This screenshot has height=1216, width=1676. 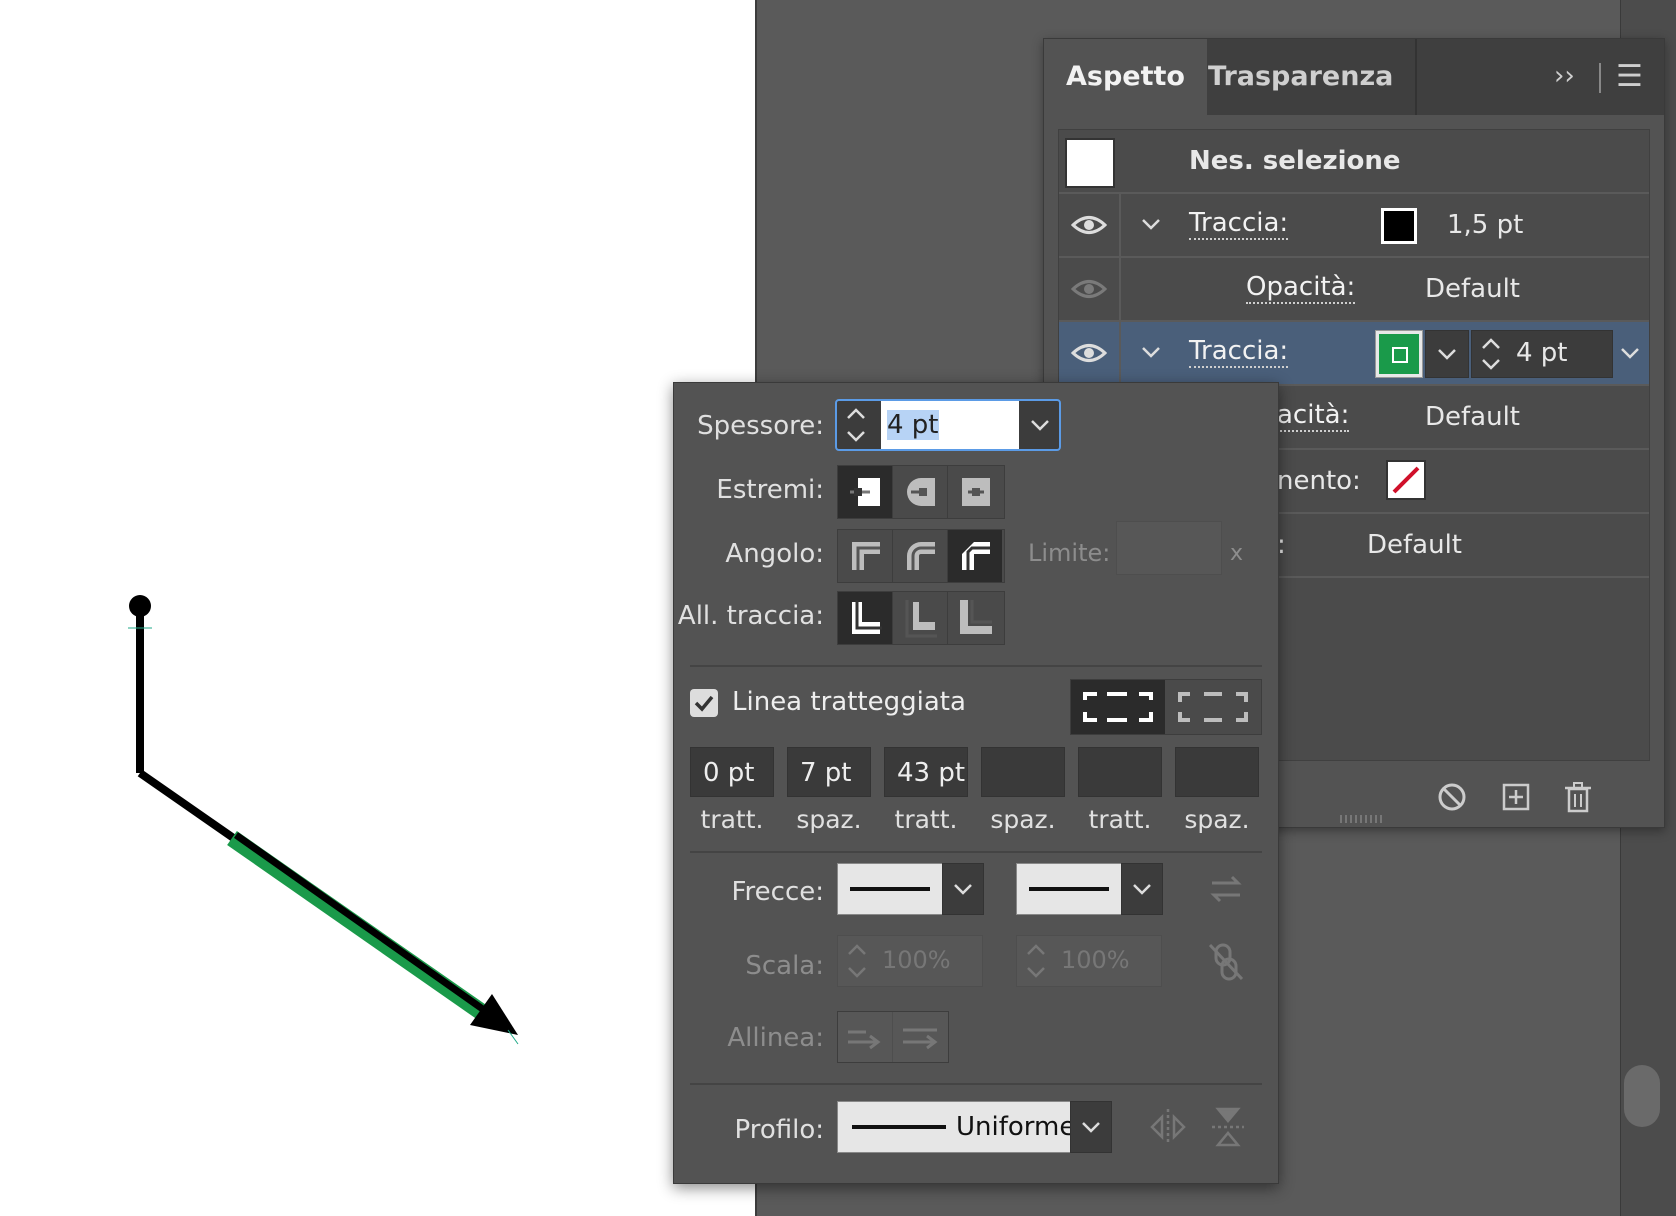 I want to click on checkmark-icon, so click(x=704, y=703).